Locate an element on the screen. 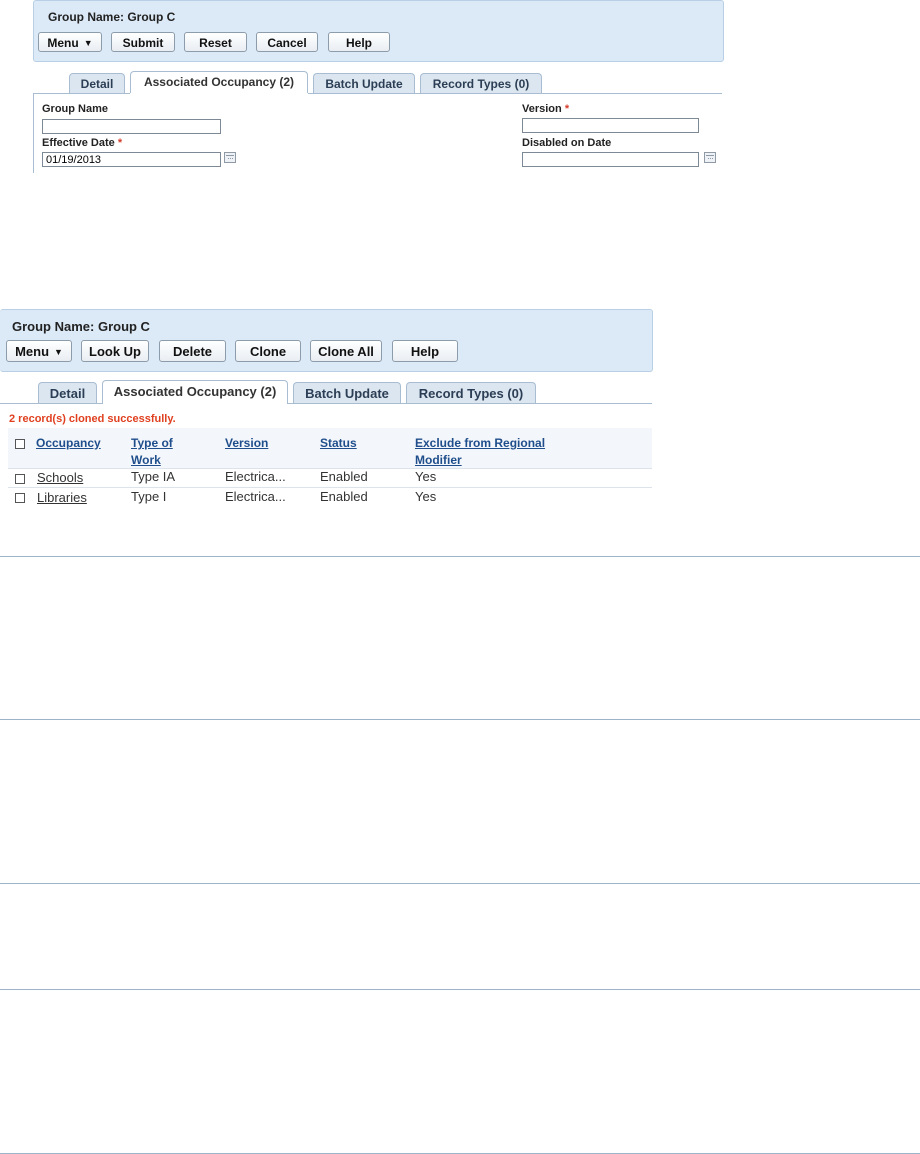  column-header-line: Modifier is located at coordinates (438, 460).